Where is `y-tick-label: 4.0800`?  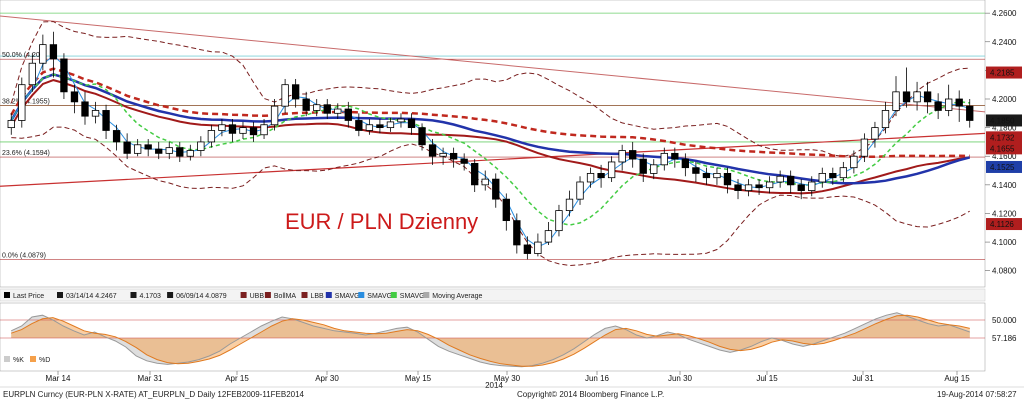 y-tick-label: 4.0800 is located at coordinates (1004, 271).